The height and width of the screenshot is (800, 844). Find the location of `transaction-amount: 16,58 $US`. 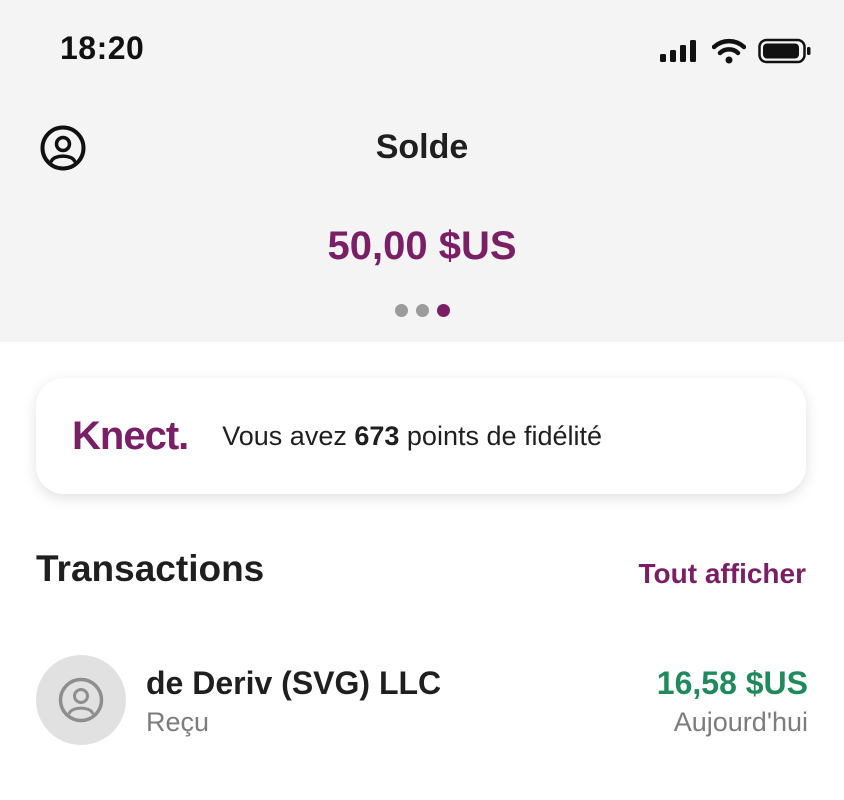

transaction-amount: 16,58 $US is located at coordinates (732, 683).